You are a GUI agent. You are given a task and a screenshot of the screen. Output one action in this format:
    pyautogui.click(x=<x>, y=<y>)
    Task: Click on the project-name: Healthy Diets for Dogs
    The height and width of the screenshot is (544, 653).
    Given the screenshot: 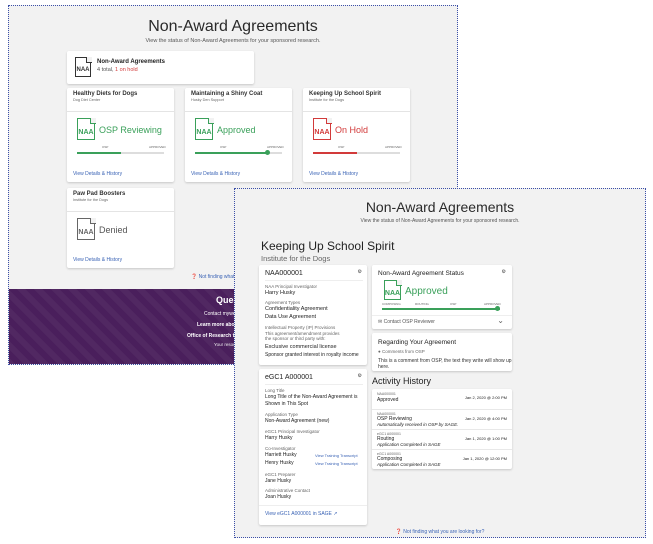 What is the action you would take?
    pyautogui.click(x=105, y=94)
    